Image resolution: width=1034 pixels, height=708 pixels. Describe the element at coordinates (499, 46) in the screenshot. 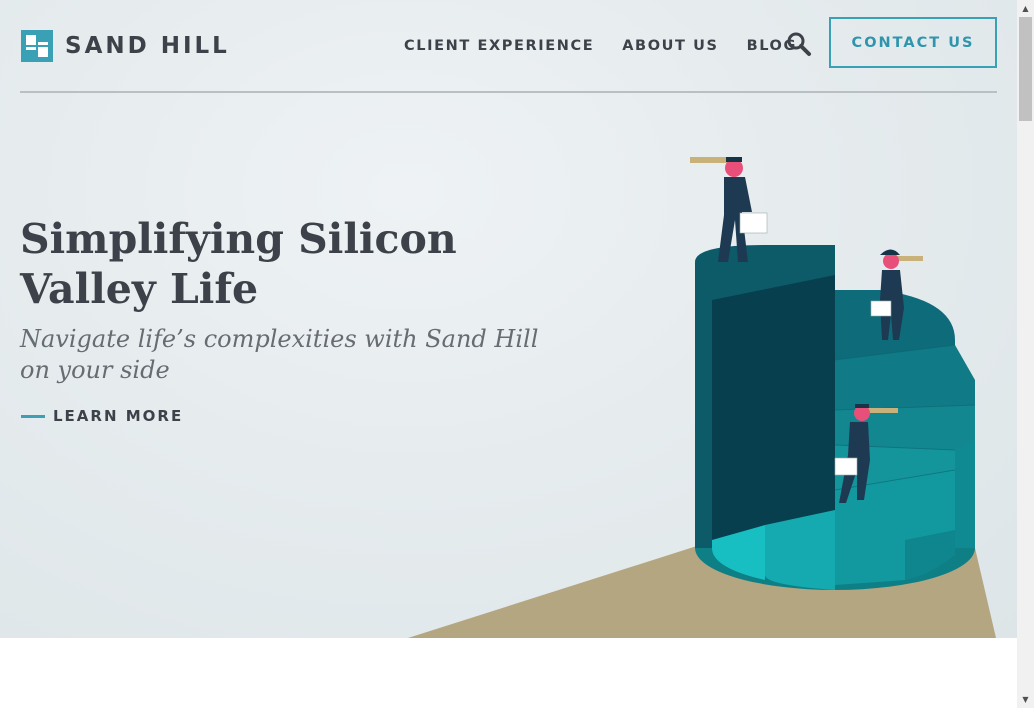

I see `nav-client-experience: CLIENT EXPERIENCE` at that location.